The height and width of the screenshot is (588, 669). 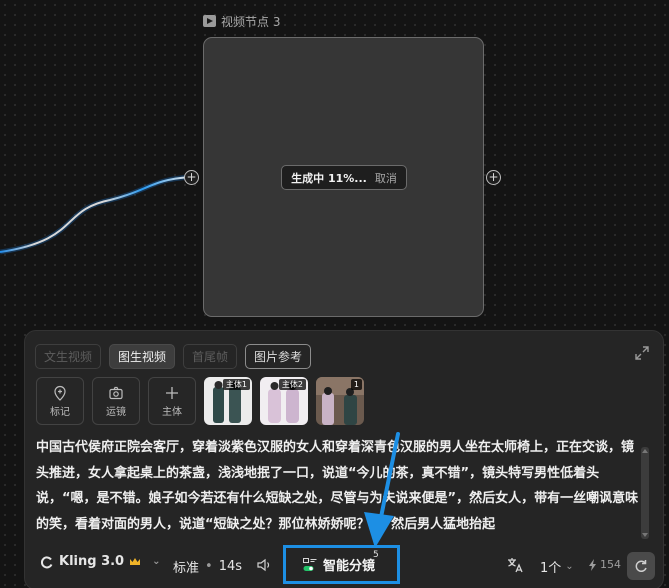 I want to click on scroll-up-icon, so click(x=645, y=451).